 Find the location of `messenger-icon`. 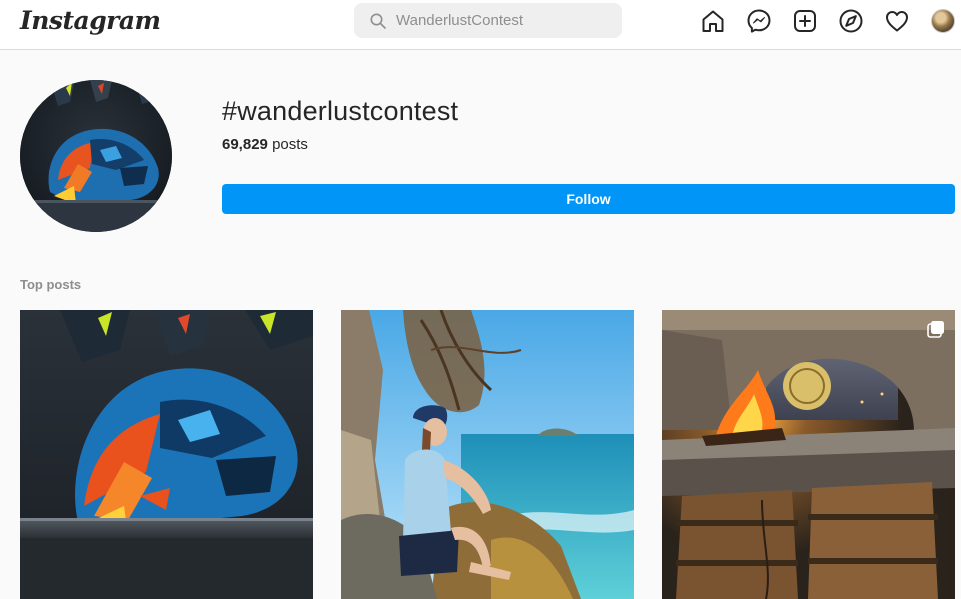

messenger-icon is located at coordinates (759, 21).